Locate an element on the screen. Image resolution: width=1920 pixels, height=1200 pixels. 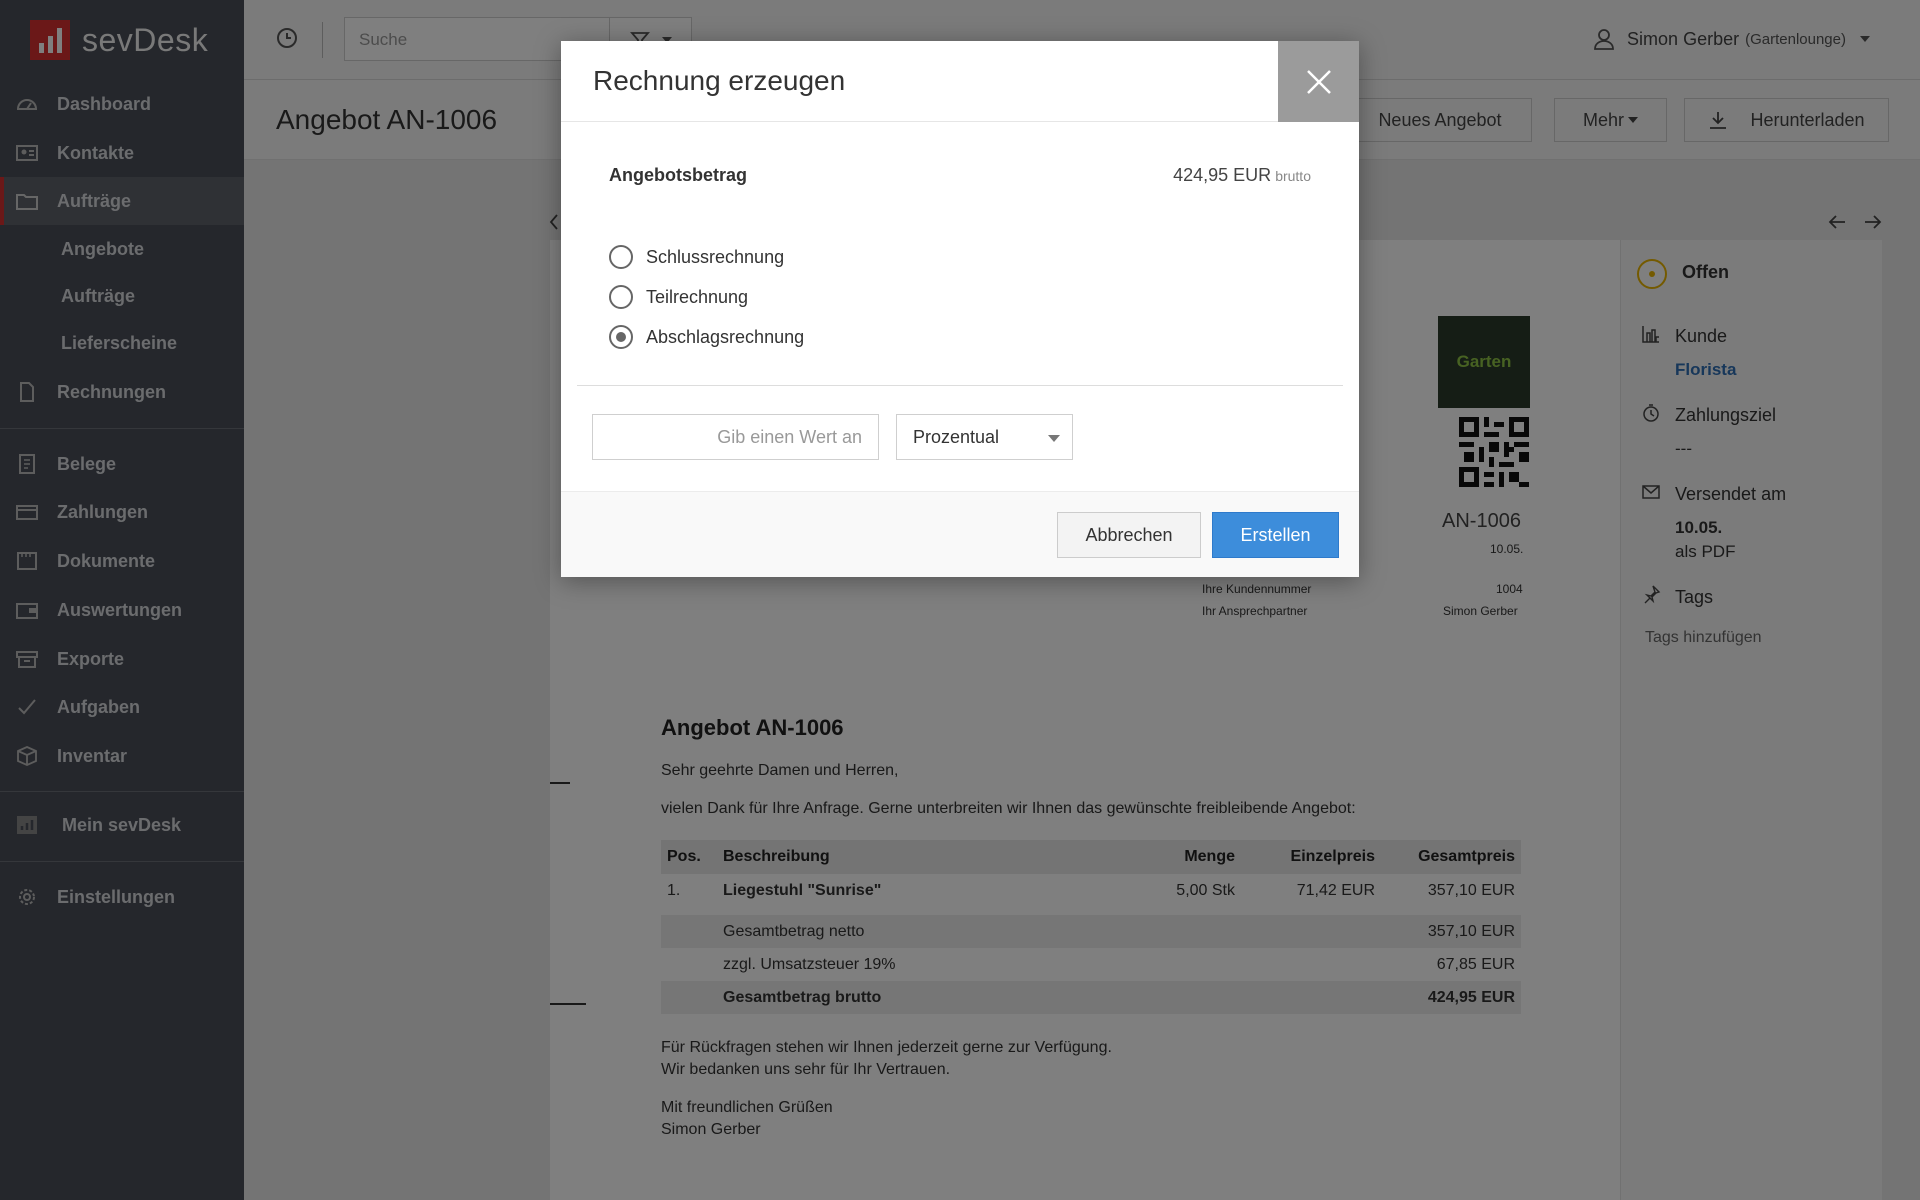
radio-label: Teilrechnung is located at coordinates (697, 296).